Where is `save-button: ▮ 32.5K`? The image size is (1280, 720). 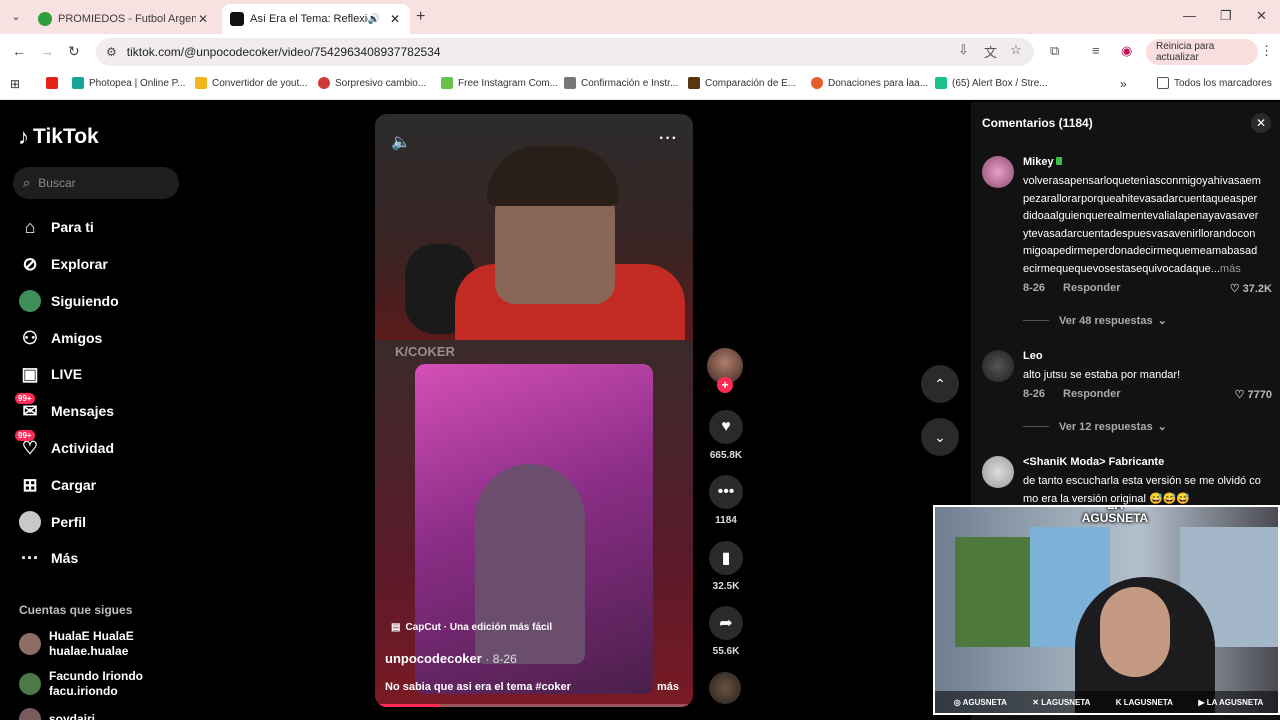
save-button: ▮ 32.5K is located at coordinates (726, 566).